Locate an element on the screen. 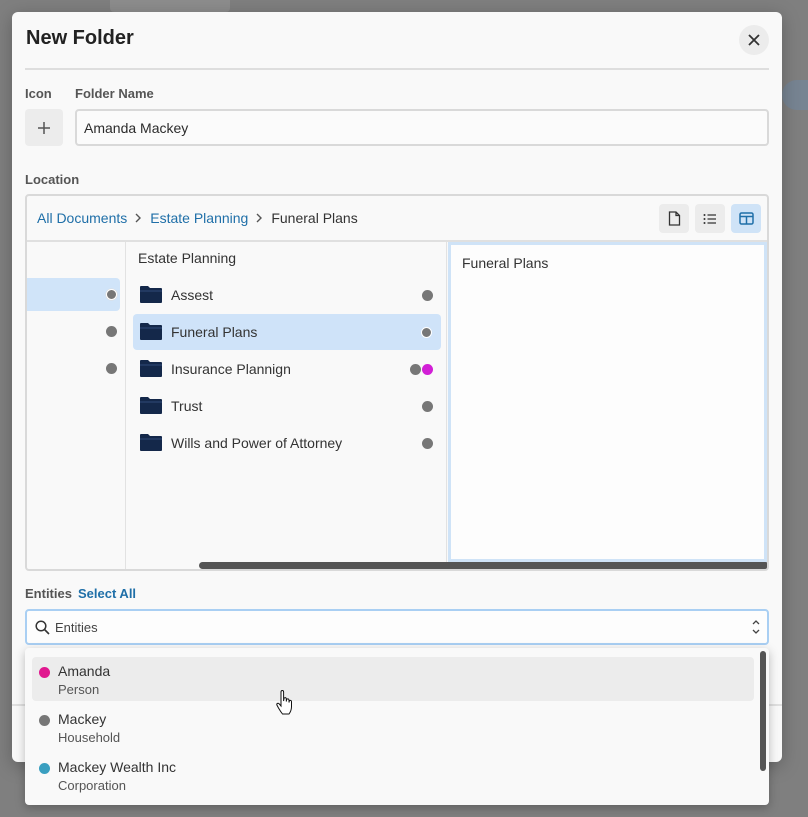 This screenshot has height=817, width=808. folder-label: Wills and Power of Attorney is located at coordinates (257, 443).